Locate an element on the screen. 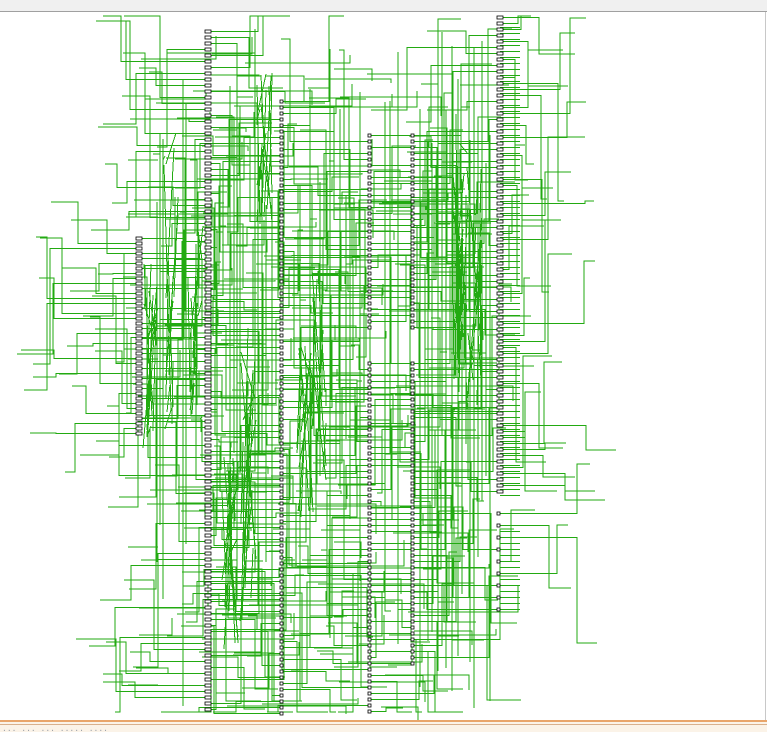 The image size is (767, 733). status-bar-accent is located at coordinates (383, 724).